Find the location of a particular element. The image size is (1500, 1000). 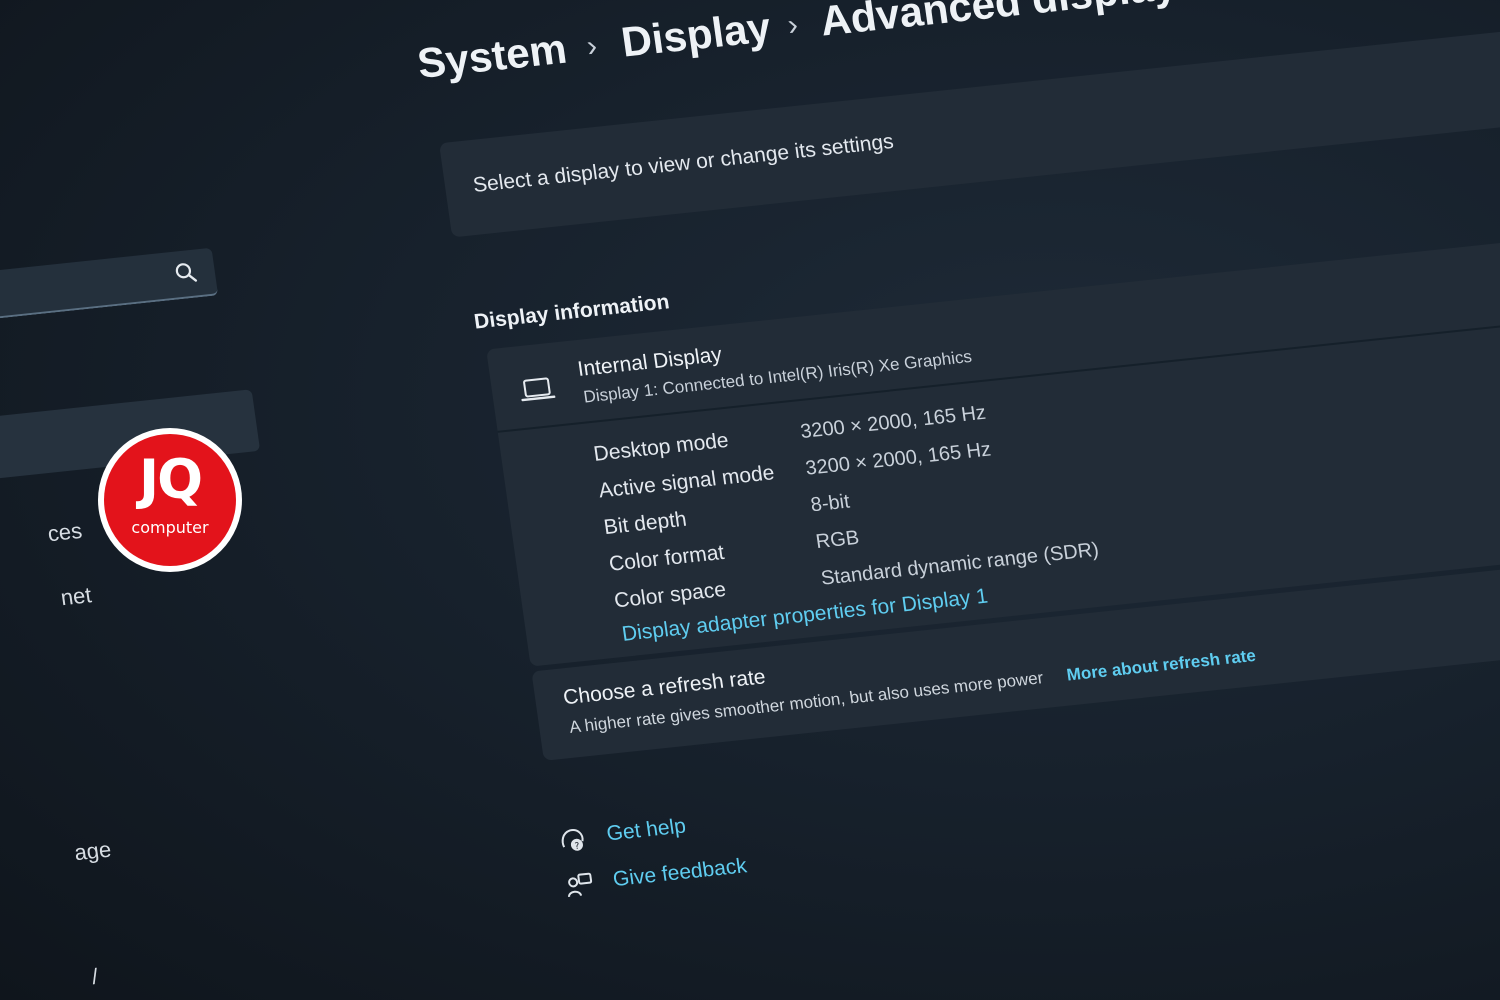

settings-search-input is located at coordinates (109, 284).